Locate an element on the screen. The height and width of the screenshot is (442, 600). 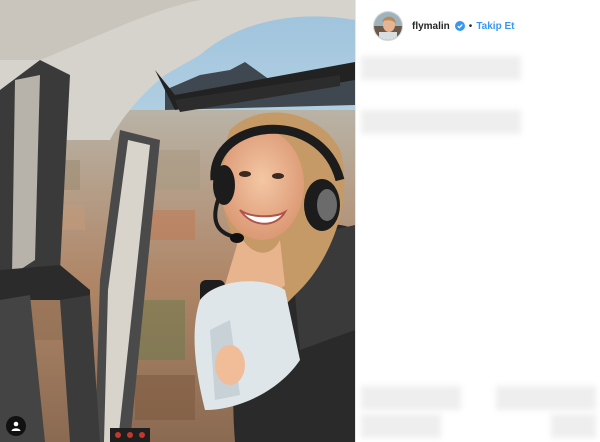
verified-badge-icon is located at coordinates (459, 26).